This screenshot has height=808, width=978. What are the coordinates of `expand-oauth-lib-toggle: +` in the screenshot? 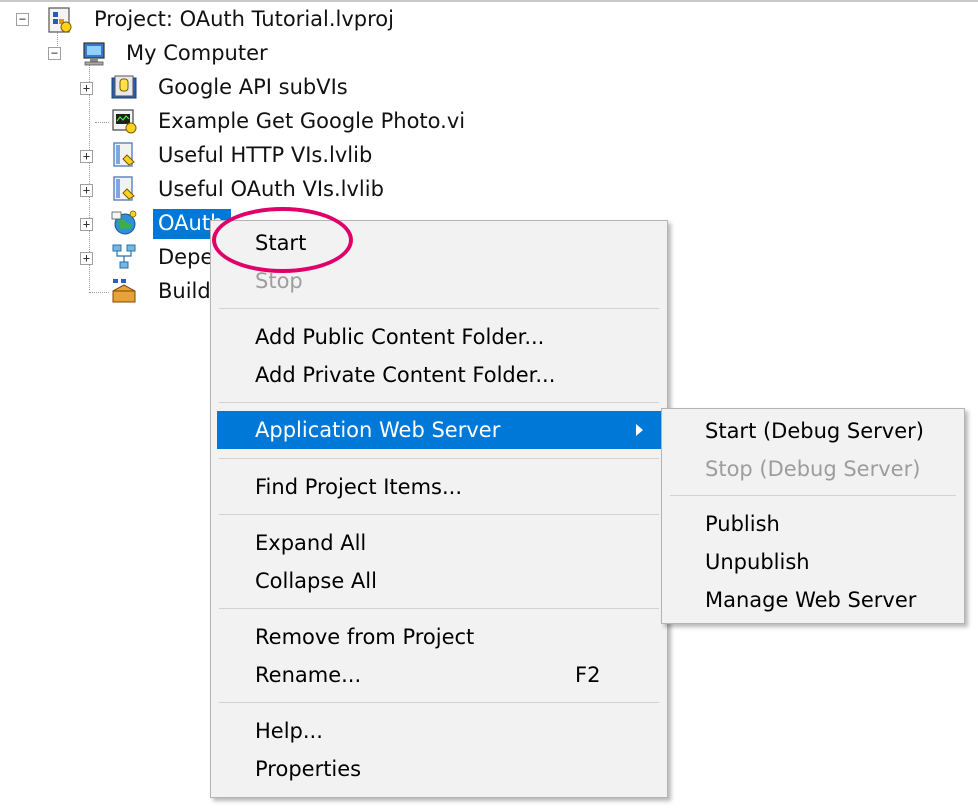 It's located at (86, 190).